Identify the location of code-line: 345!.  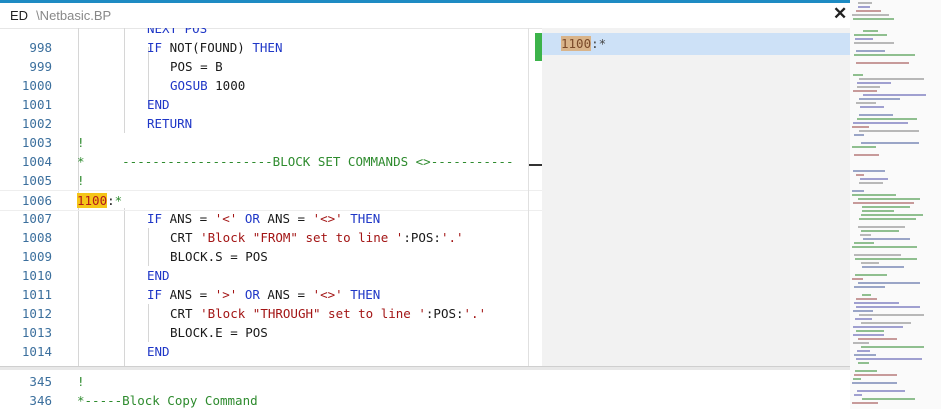
(271, 381).